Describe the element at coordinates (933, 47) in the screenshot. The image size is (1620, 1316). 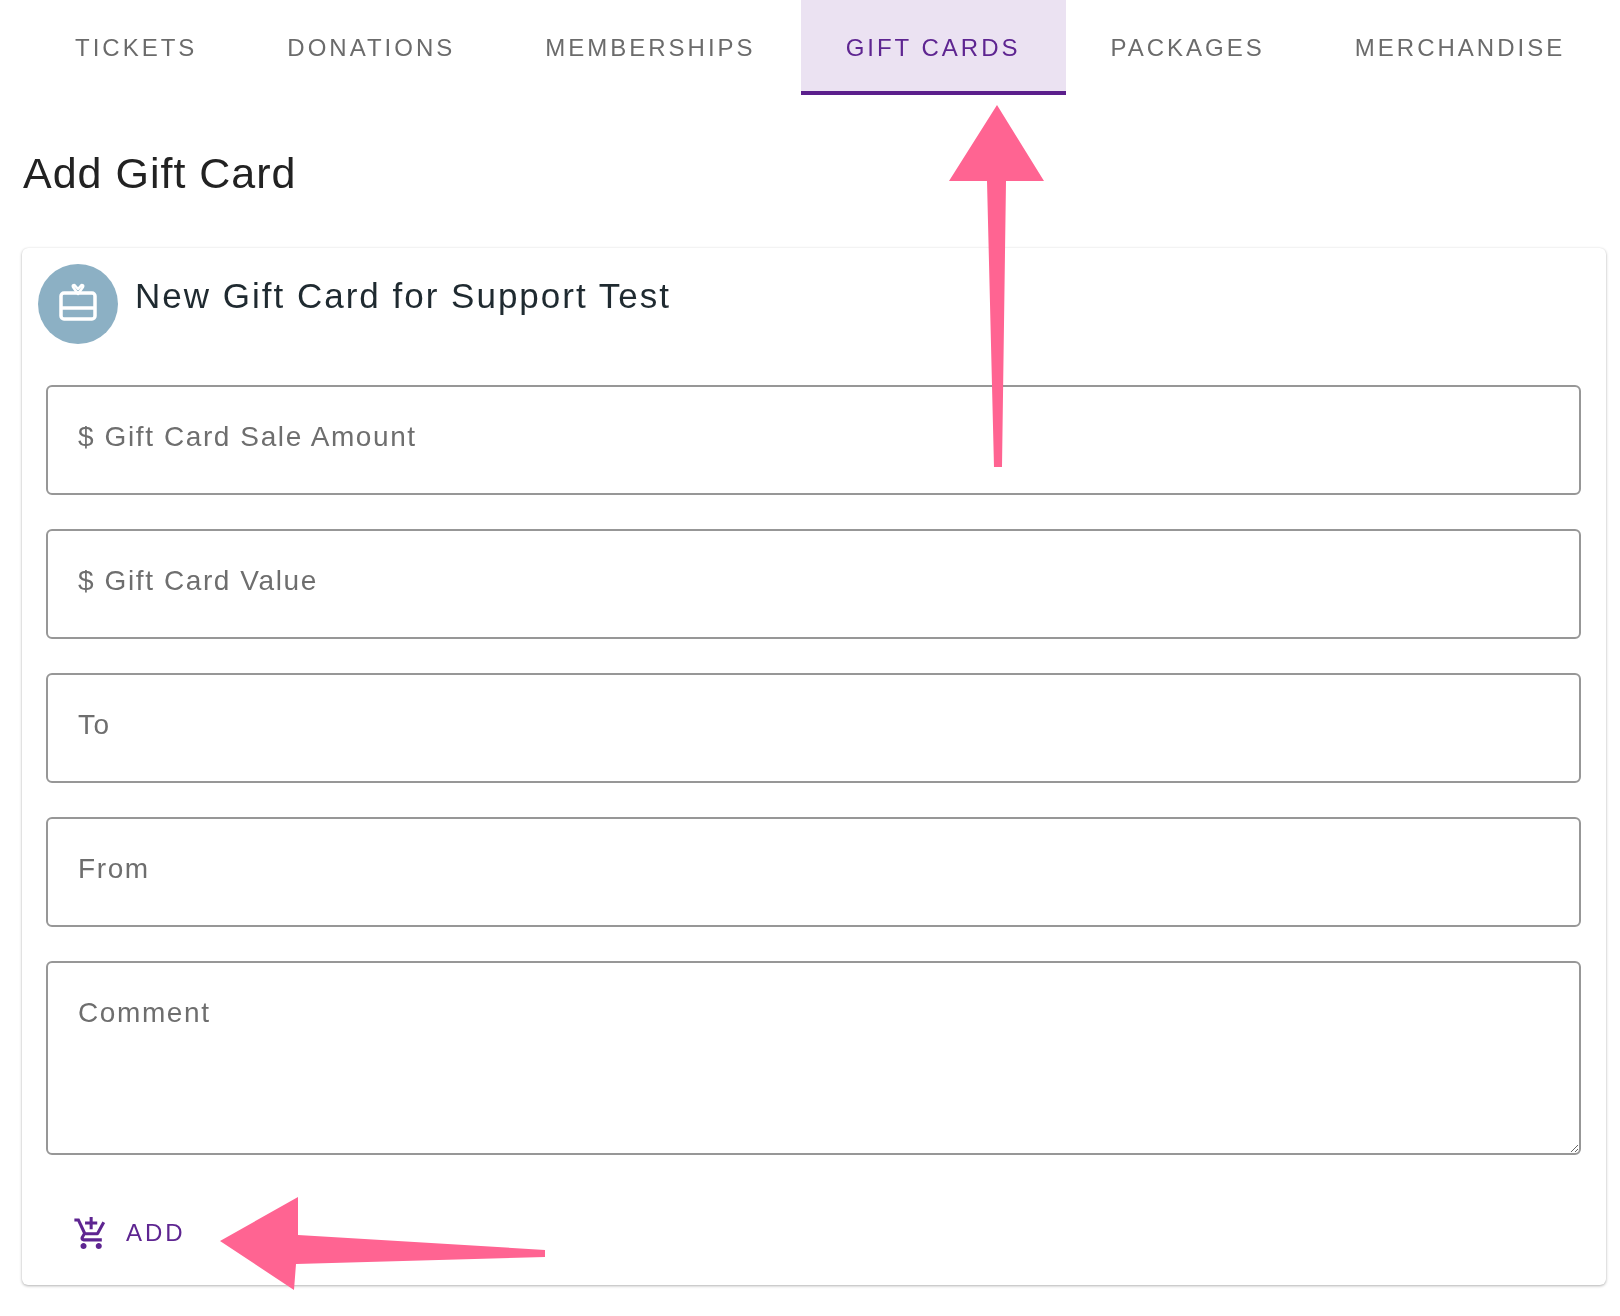
I see `tab: GIFT CARDS` at that location.